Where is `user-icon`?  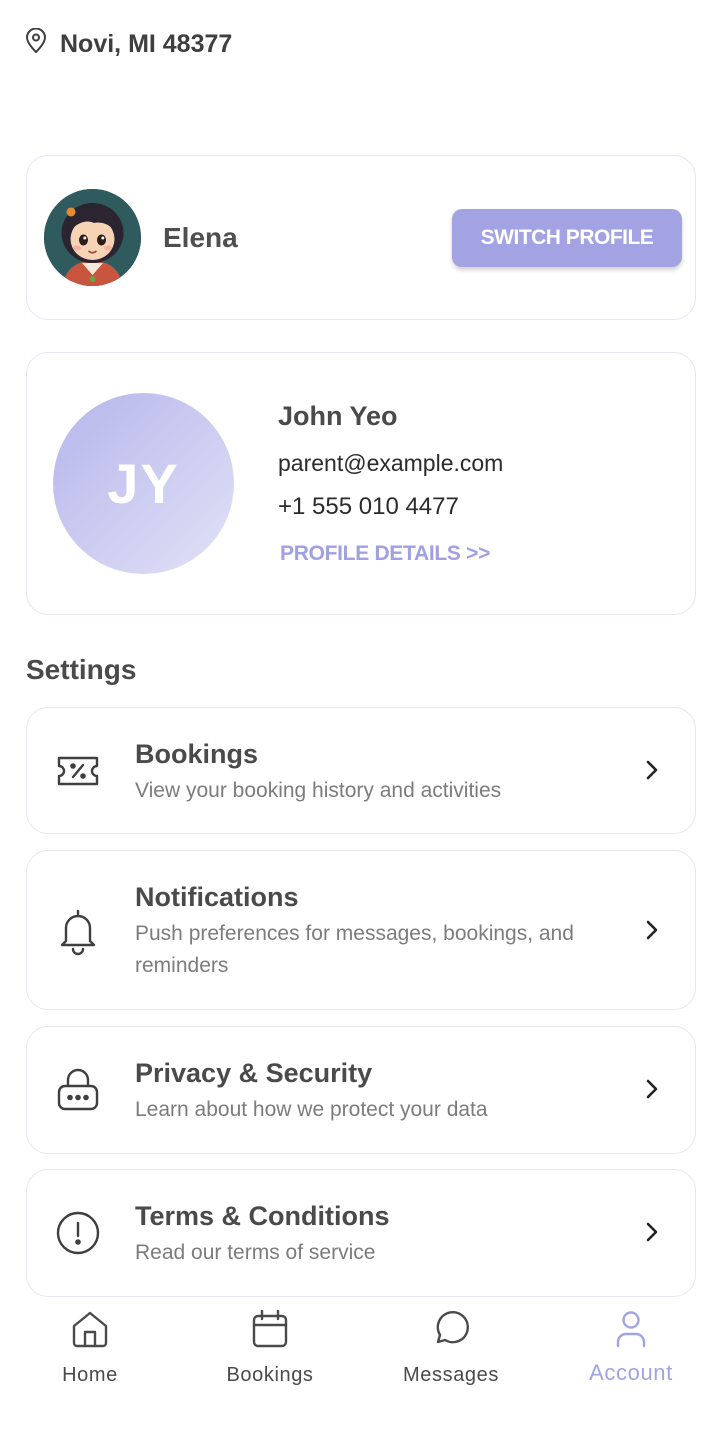 user-icon is located at coordinates (631, 1329).